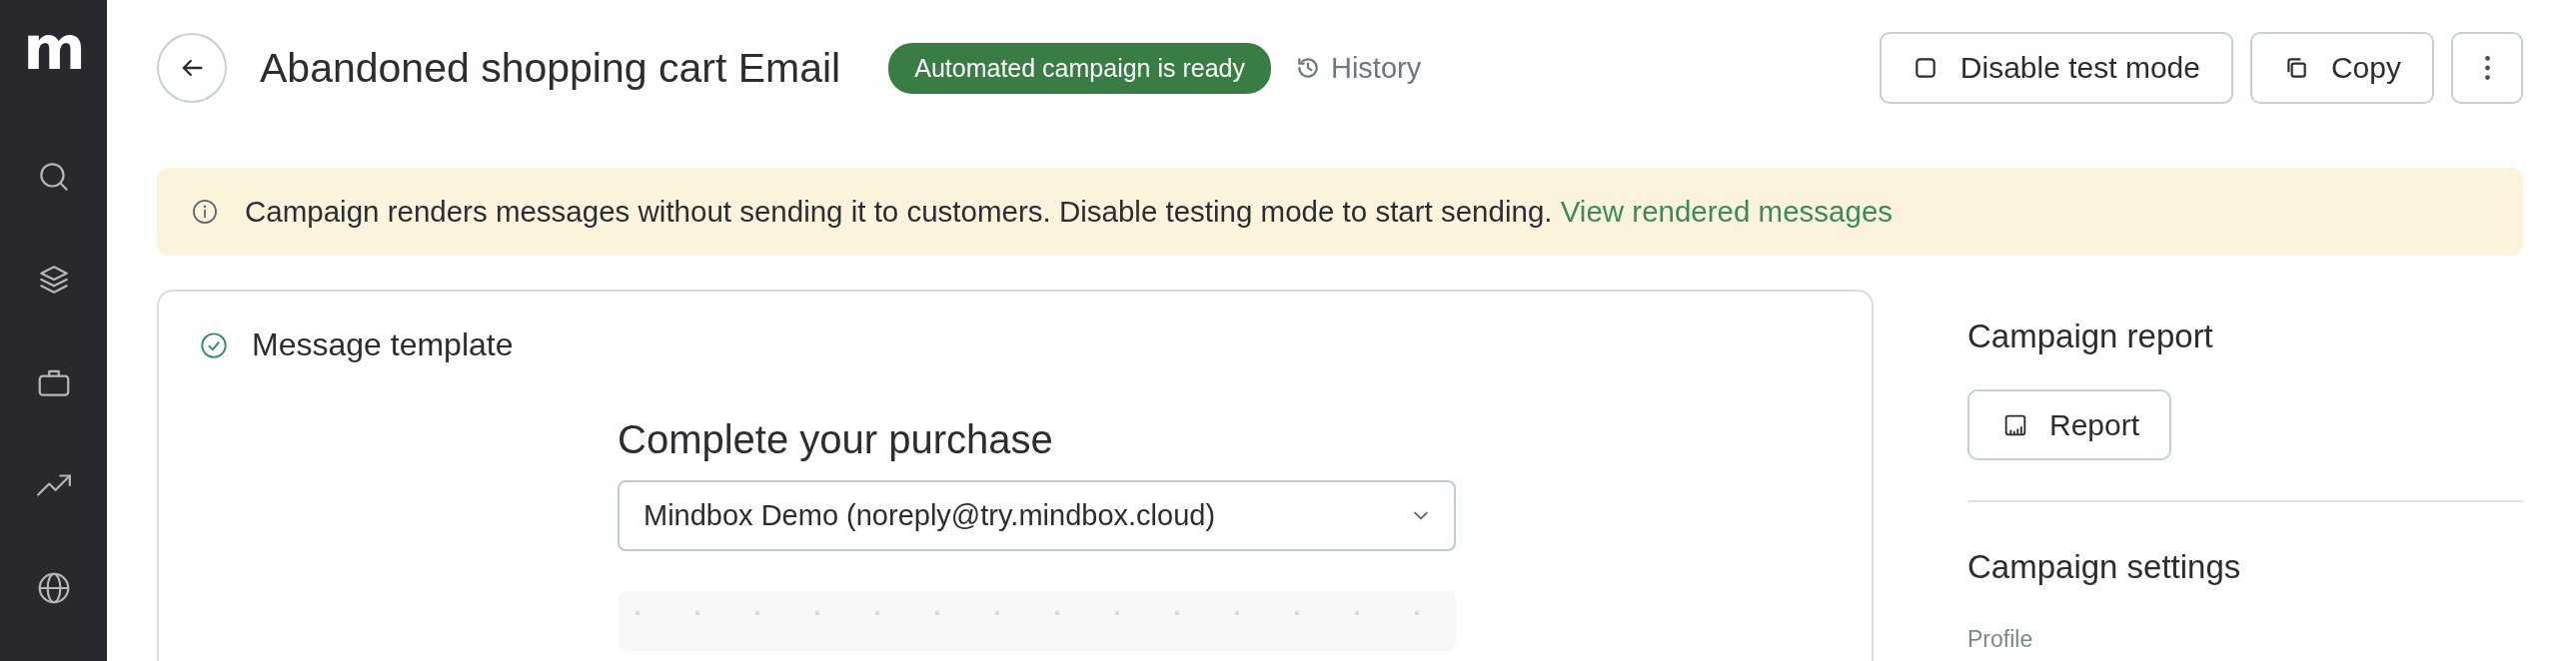 The height and width of the screenshot is (661, 2576). Describe the element at coordinates (550, 68) in the screenshot. I see `page-title: Abandoned shopping cart Email` at that location.